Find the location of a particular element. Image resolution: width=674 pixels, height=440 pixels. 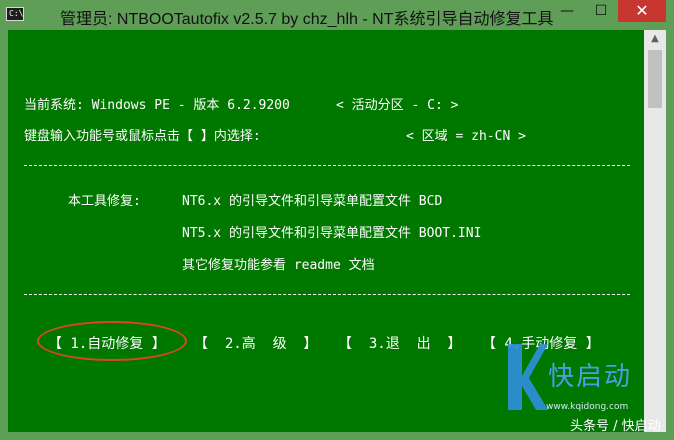

region-text: < 区域 = zh-CN > is located at coordinates (466, 136).